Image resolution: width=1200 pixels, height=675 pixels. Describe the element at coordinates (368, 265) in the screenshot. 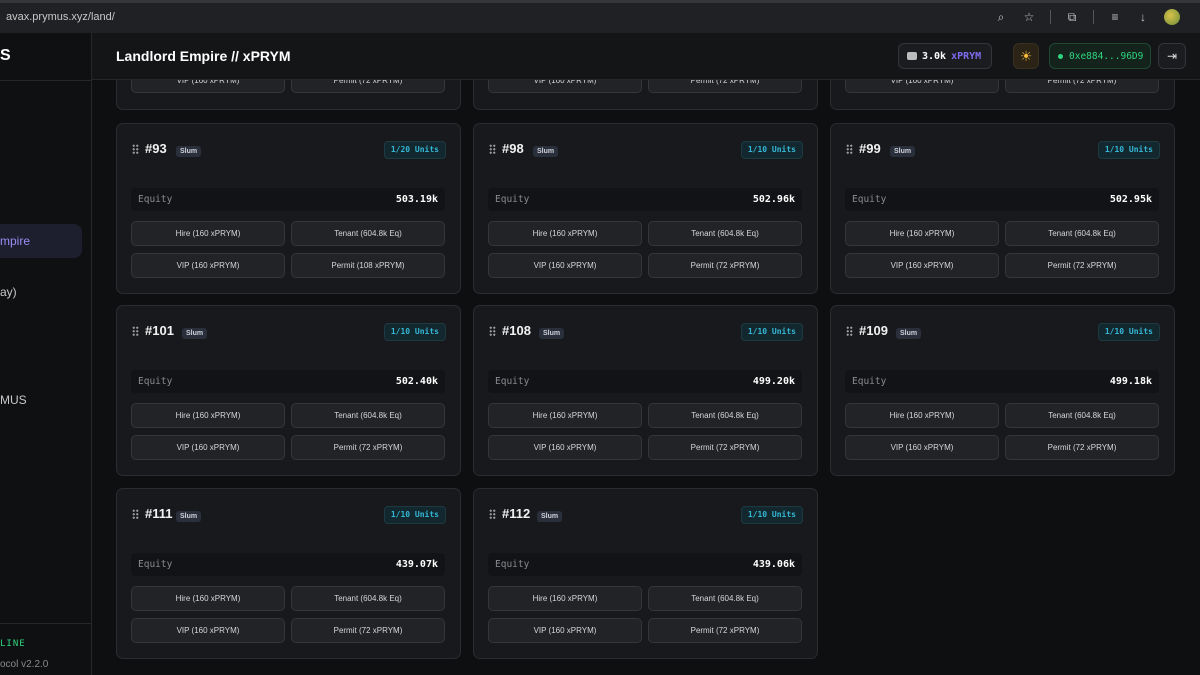

I see `permit-button: Permit (108 xPRYM)` at that location.